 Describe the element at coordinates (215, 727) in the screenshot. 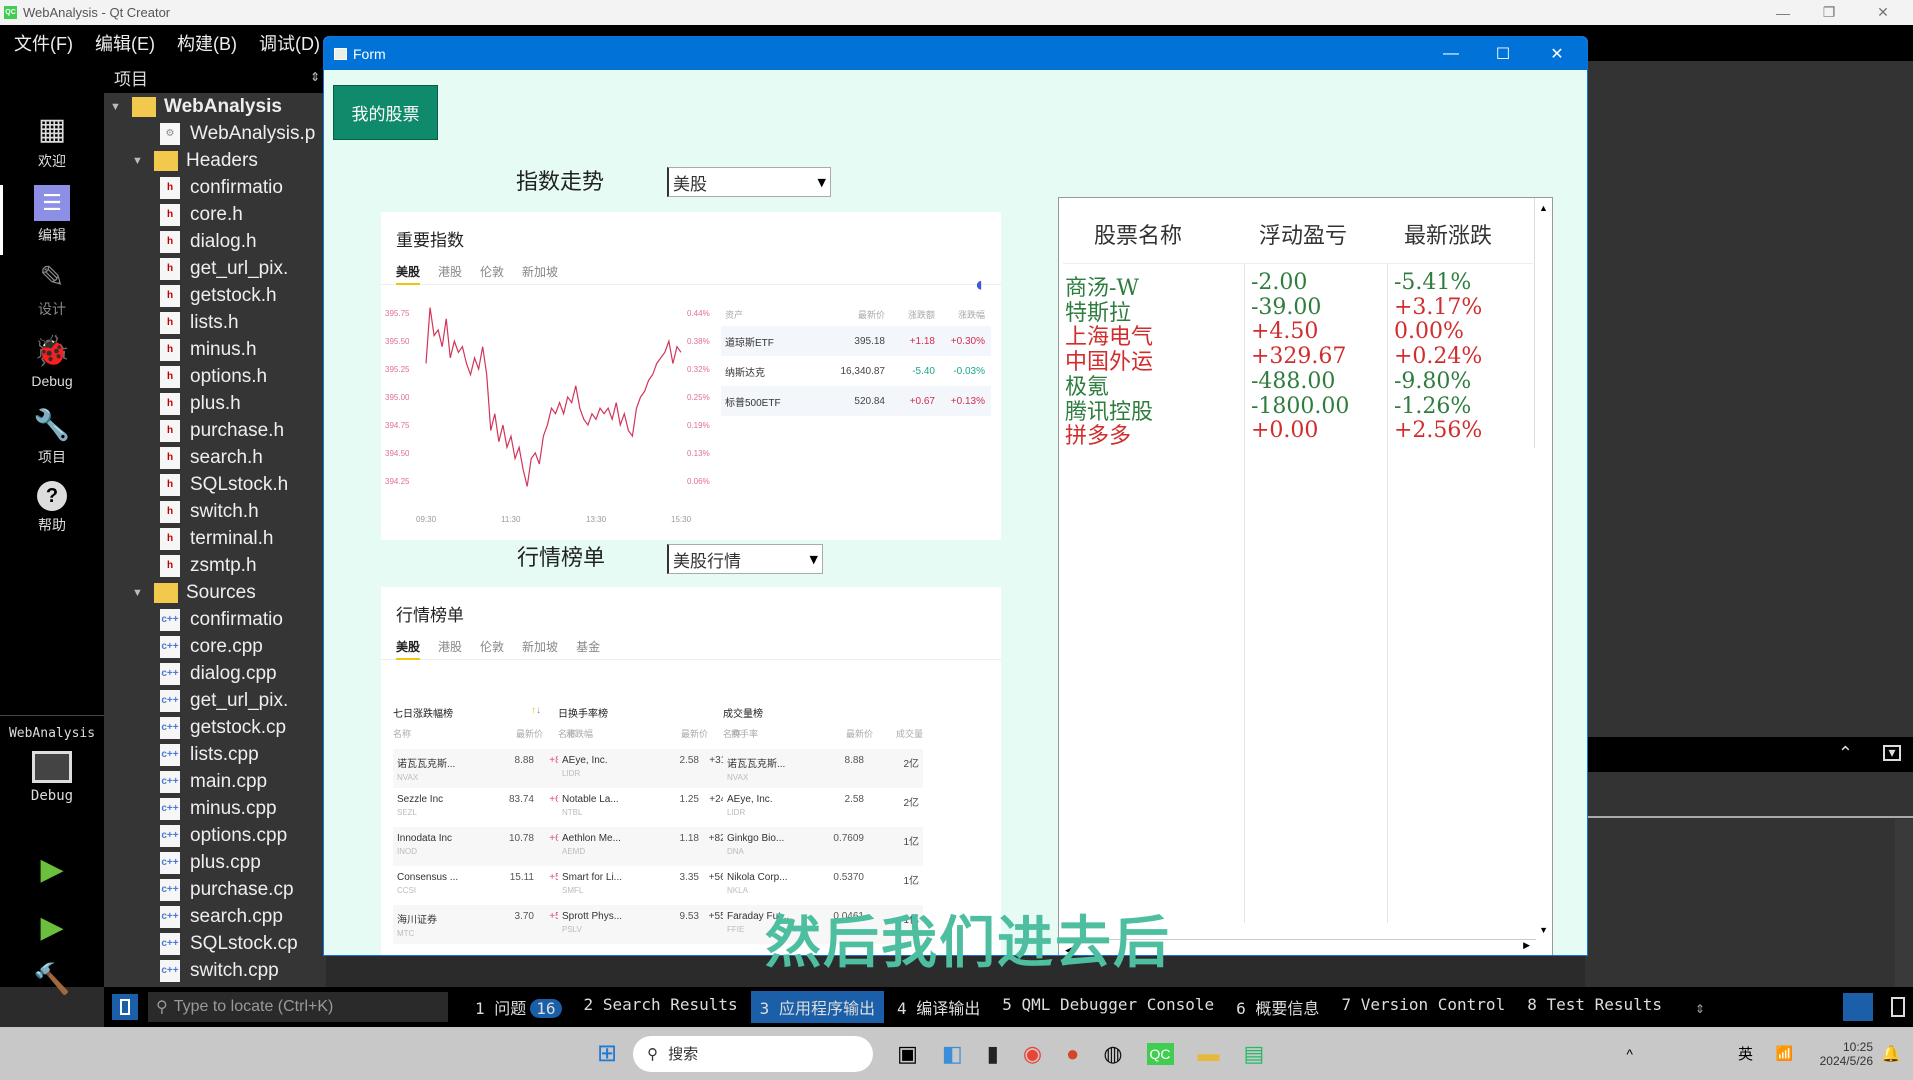

I see `tree-item-source: c++ getstock.cp` at that location.